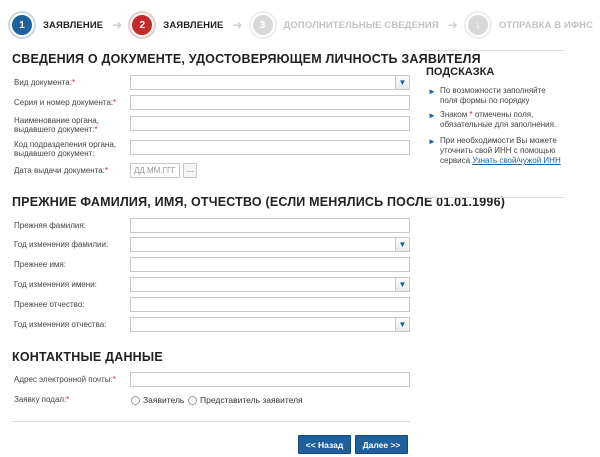 This screenshot has width=600, height=457. I want to click on name-year-select: ▼, so click(270, 284).